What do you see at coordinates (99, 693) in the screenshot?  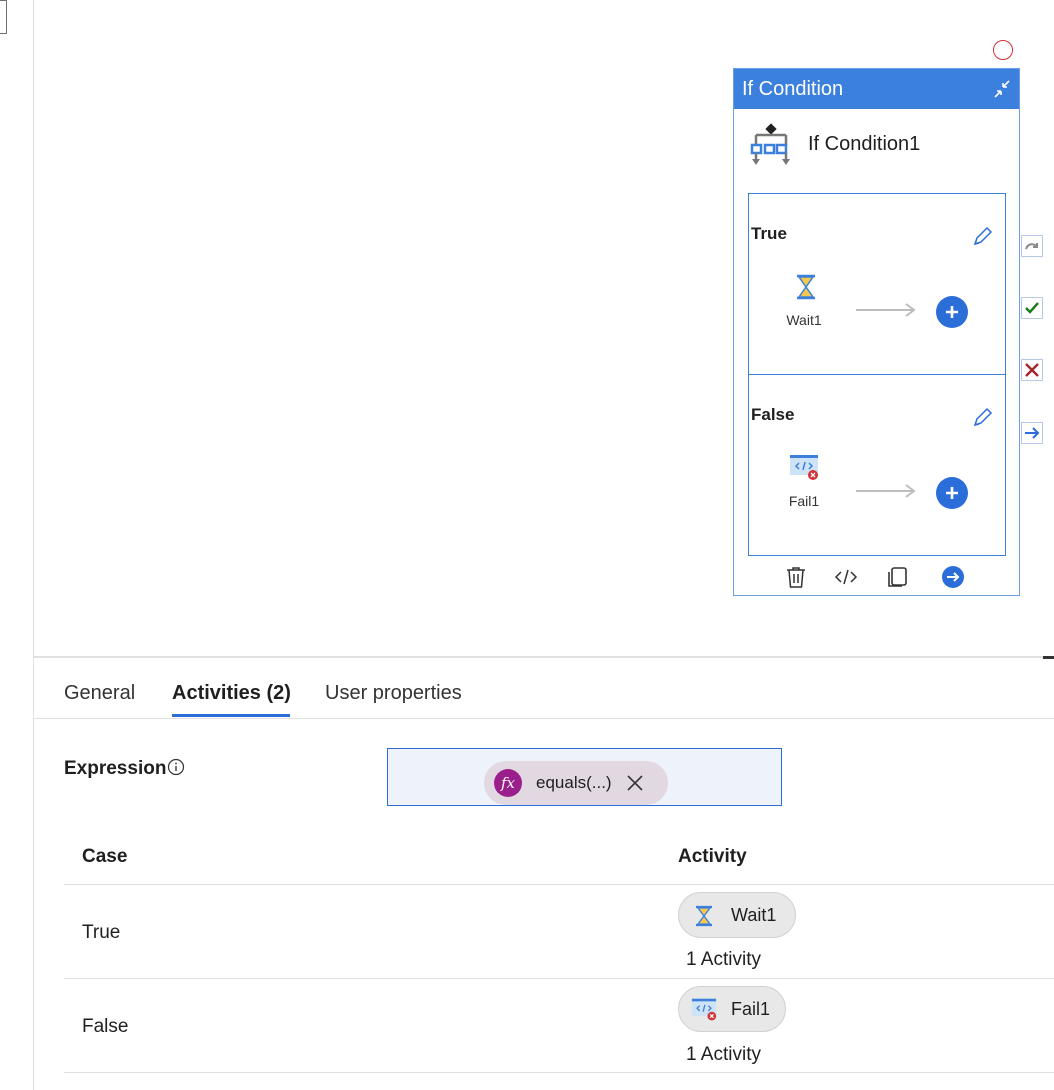 I see `tab-general: General` at bounding box center [99, 693].